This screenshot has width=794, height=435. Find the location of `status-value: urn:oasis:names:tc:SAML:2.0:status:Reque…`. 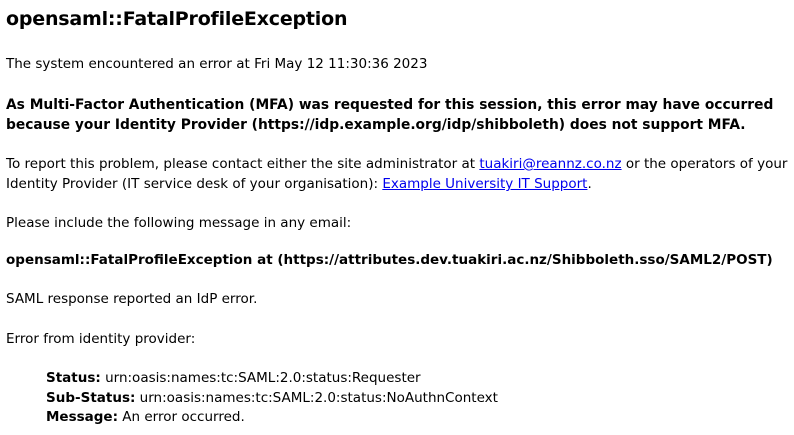

status-value: urn:oasis:names:tc:SAML:2.0:status:Reque… is located at coordinates (260, 378).